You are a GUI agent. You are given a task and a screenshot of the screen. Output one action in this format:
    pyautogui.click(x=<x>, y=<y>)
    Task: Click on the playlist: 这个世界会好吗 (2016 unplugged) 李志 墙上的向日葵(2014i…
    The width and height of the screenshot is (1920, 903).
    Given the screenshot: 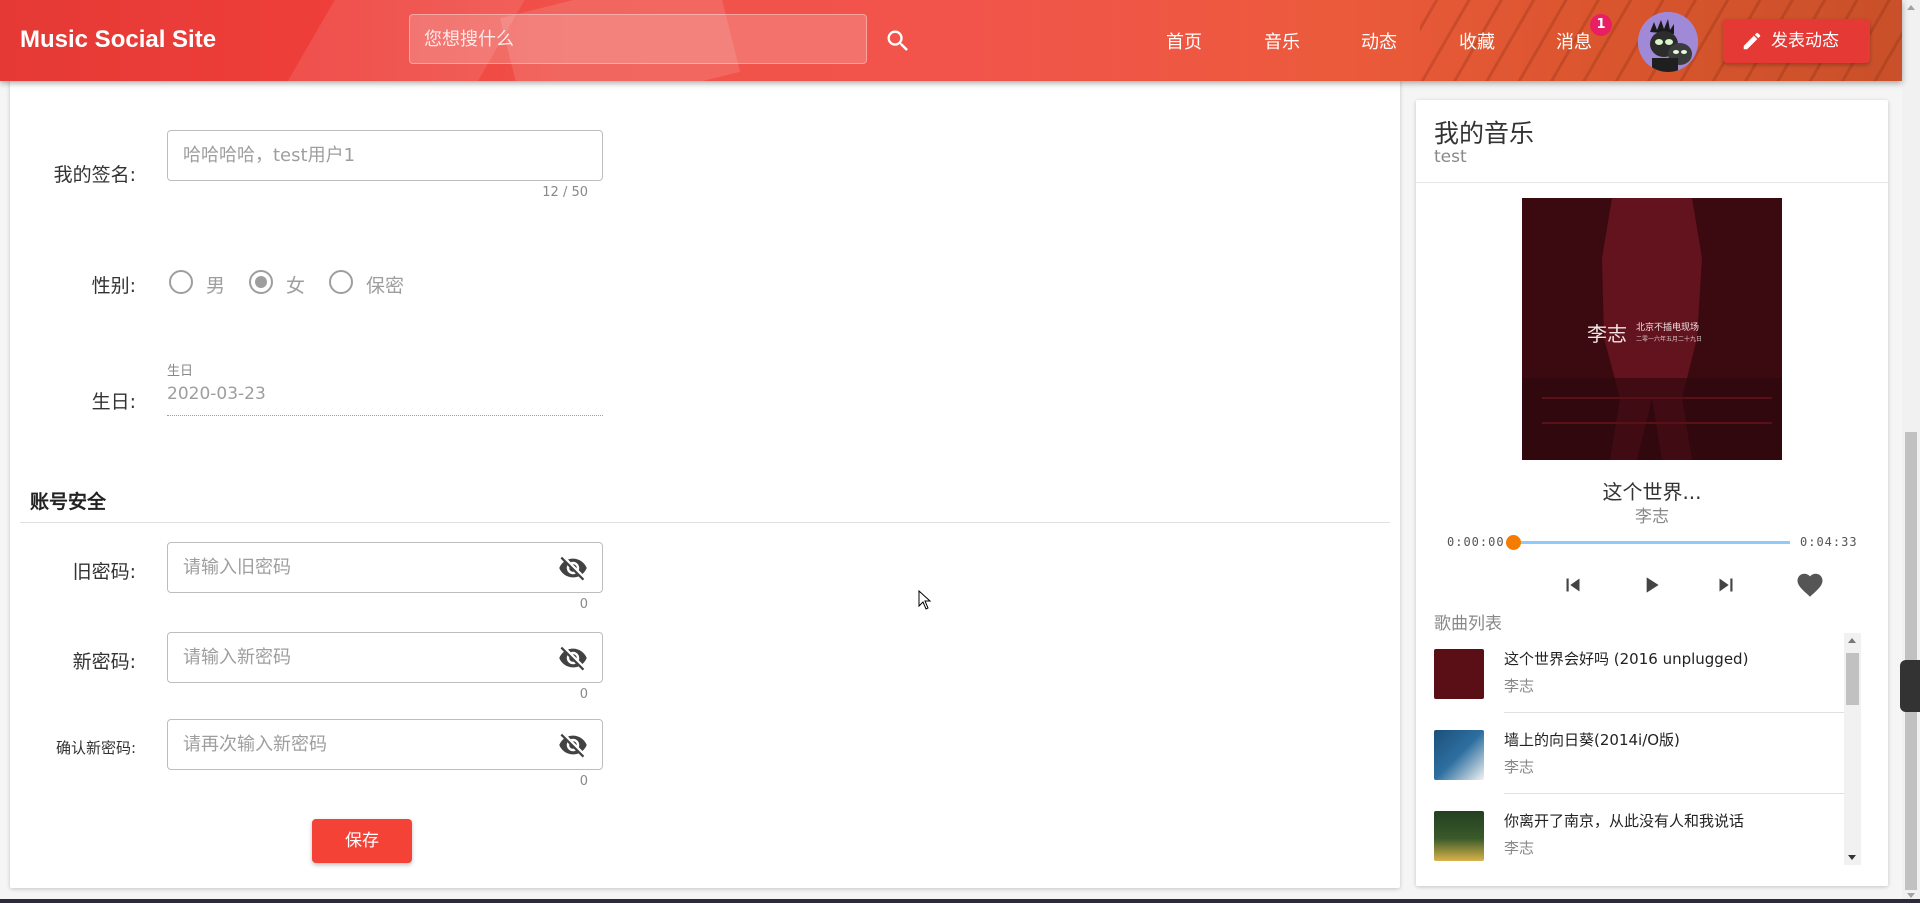 What is the action you would take?
    pyautogui.click(x=1639, y=749)
    